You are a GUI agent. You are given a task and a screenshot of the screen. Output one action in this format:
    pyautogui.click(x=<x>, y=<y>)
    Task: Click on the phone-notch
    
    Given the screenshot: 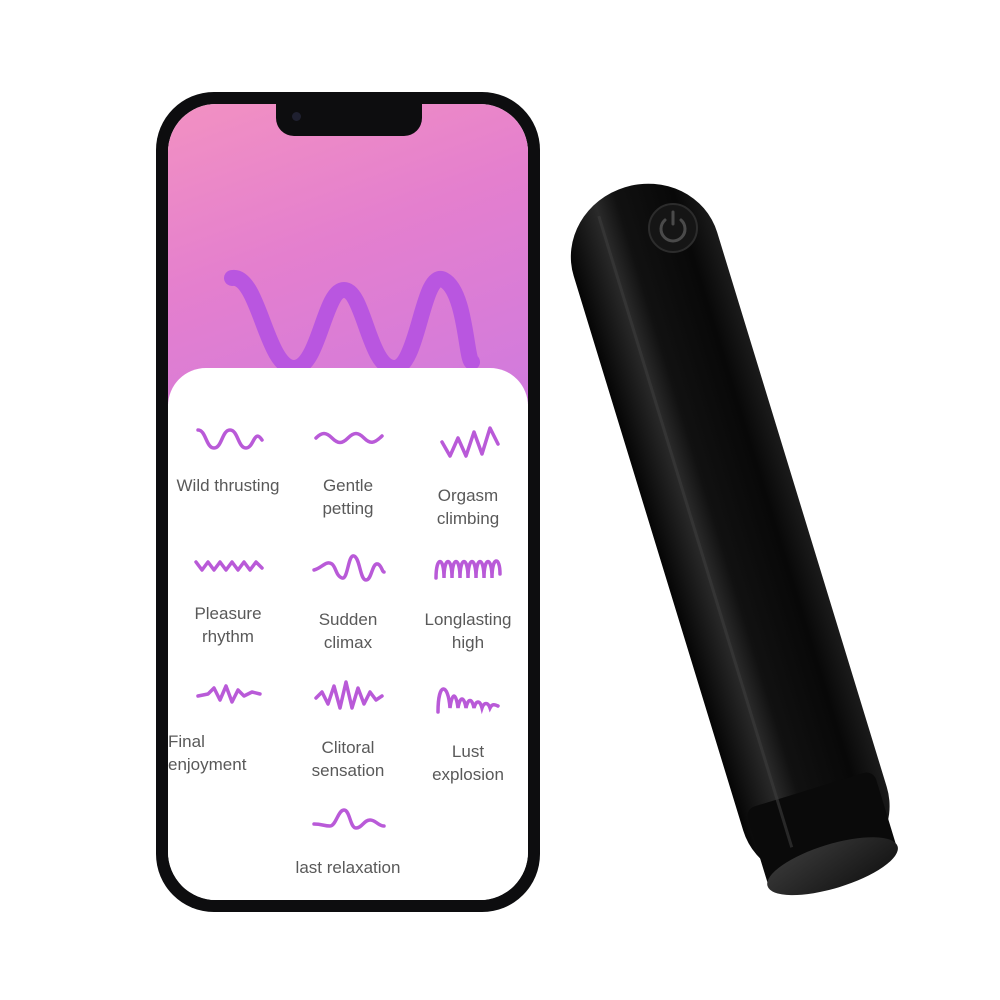 What is the action you would take?
    pyautogui.click(x=349, y=120)
    